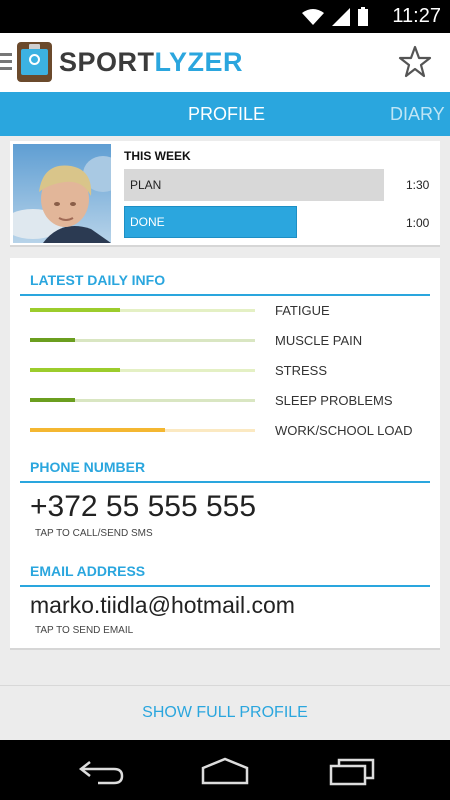  I want to click on status-bar: 11:27, so click(225, 16).